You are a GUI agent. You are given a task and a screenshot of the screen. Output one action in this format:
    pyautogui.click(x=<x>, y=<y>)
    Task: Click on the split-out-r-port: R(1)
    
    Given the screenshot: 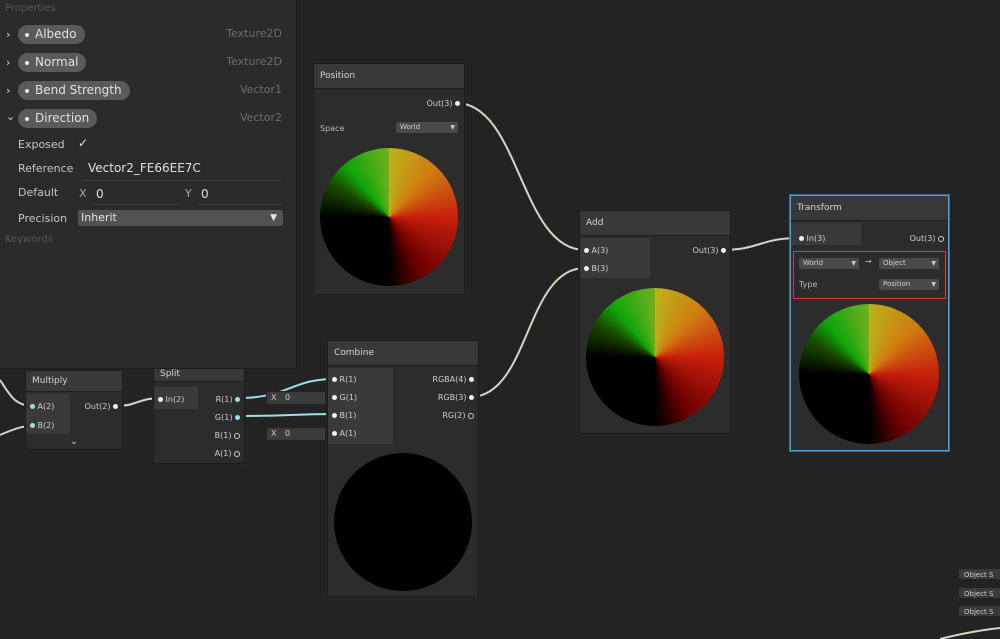 What is the action you would take?
    pyautogui.click(x=228, y=400)
    